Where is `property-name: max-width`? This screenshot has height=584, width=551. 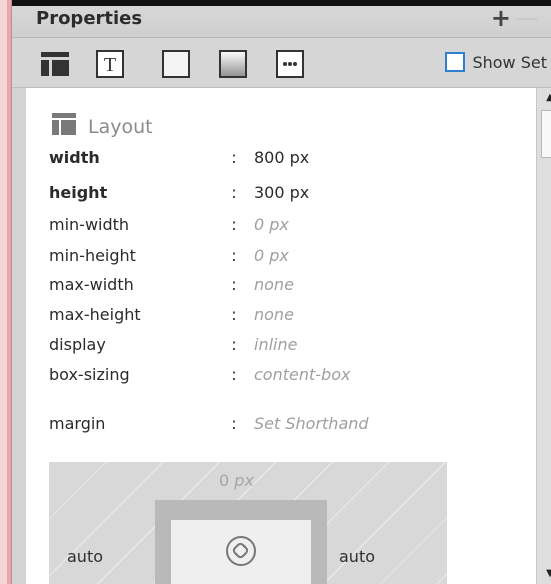
property-name: max-width is located at coordinates (91, 284).